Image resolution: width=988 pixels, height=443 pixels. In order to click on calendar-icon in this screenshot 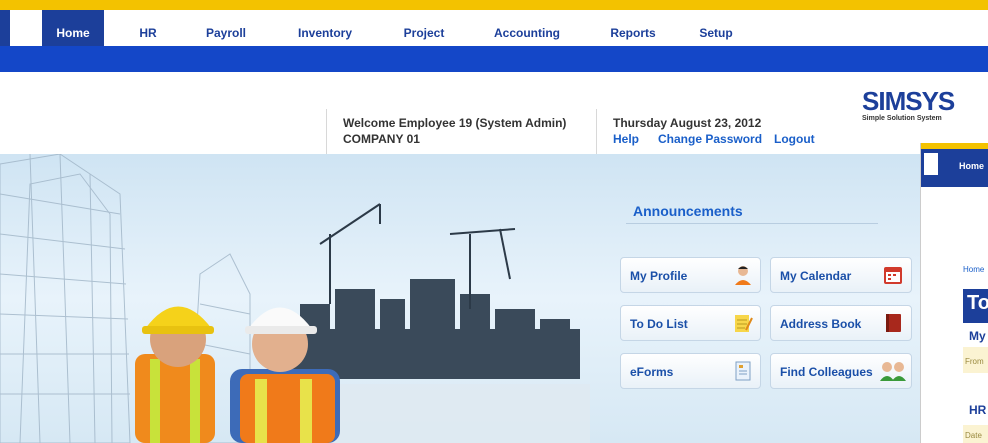, I will do `click(893, 275)`.